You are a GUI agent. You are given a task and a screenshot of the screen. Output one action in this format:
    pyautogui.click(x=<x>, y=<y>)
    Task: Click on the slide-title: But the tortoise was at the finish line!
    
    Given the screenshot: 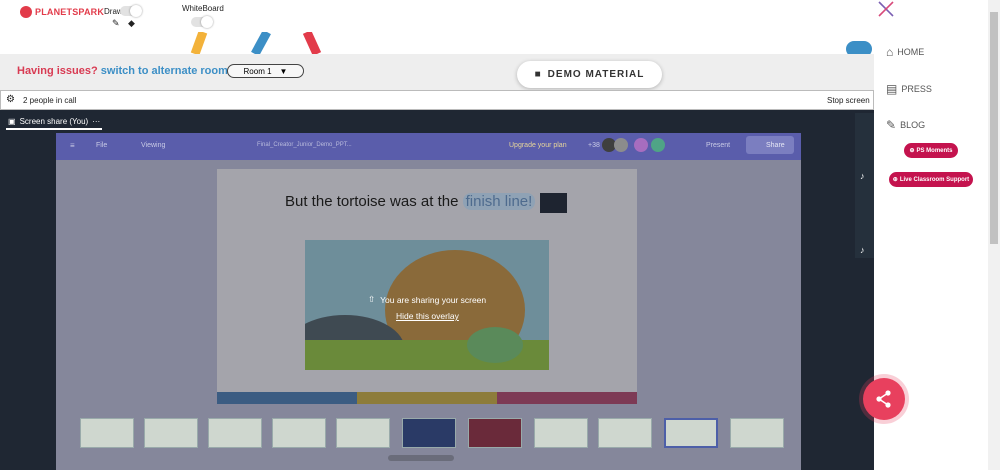 What is the action you would take?
    pyautogui.click(x=410, y=201)
    